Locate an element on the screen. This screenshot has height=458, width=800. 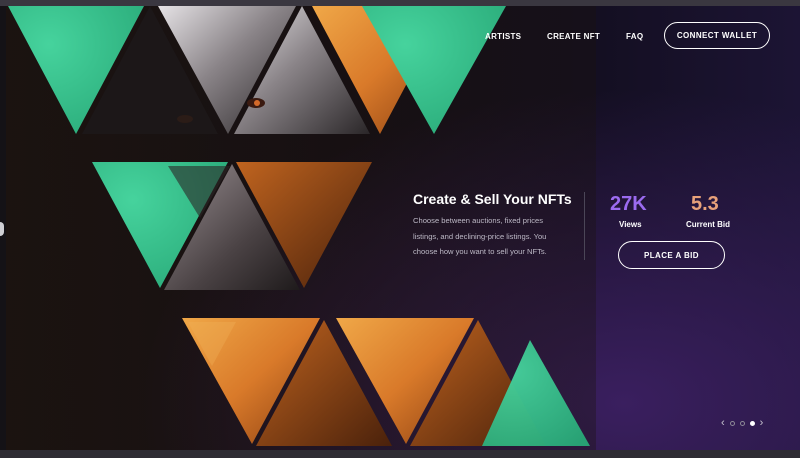
nav-create-nft-link: CREATE NFT is located at coordinates (573, 36).